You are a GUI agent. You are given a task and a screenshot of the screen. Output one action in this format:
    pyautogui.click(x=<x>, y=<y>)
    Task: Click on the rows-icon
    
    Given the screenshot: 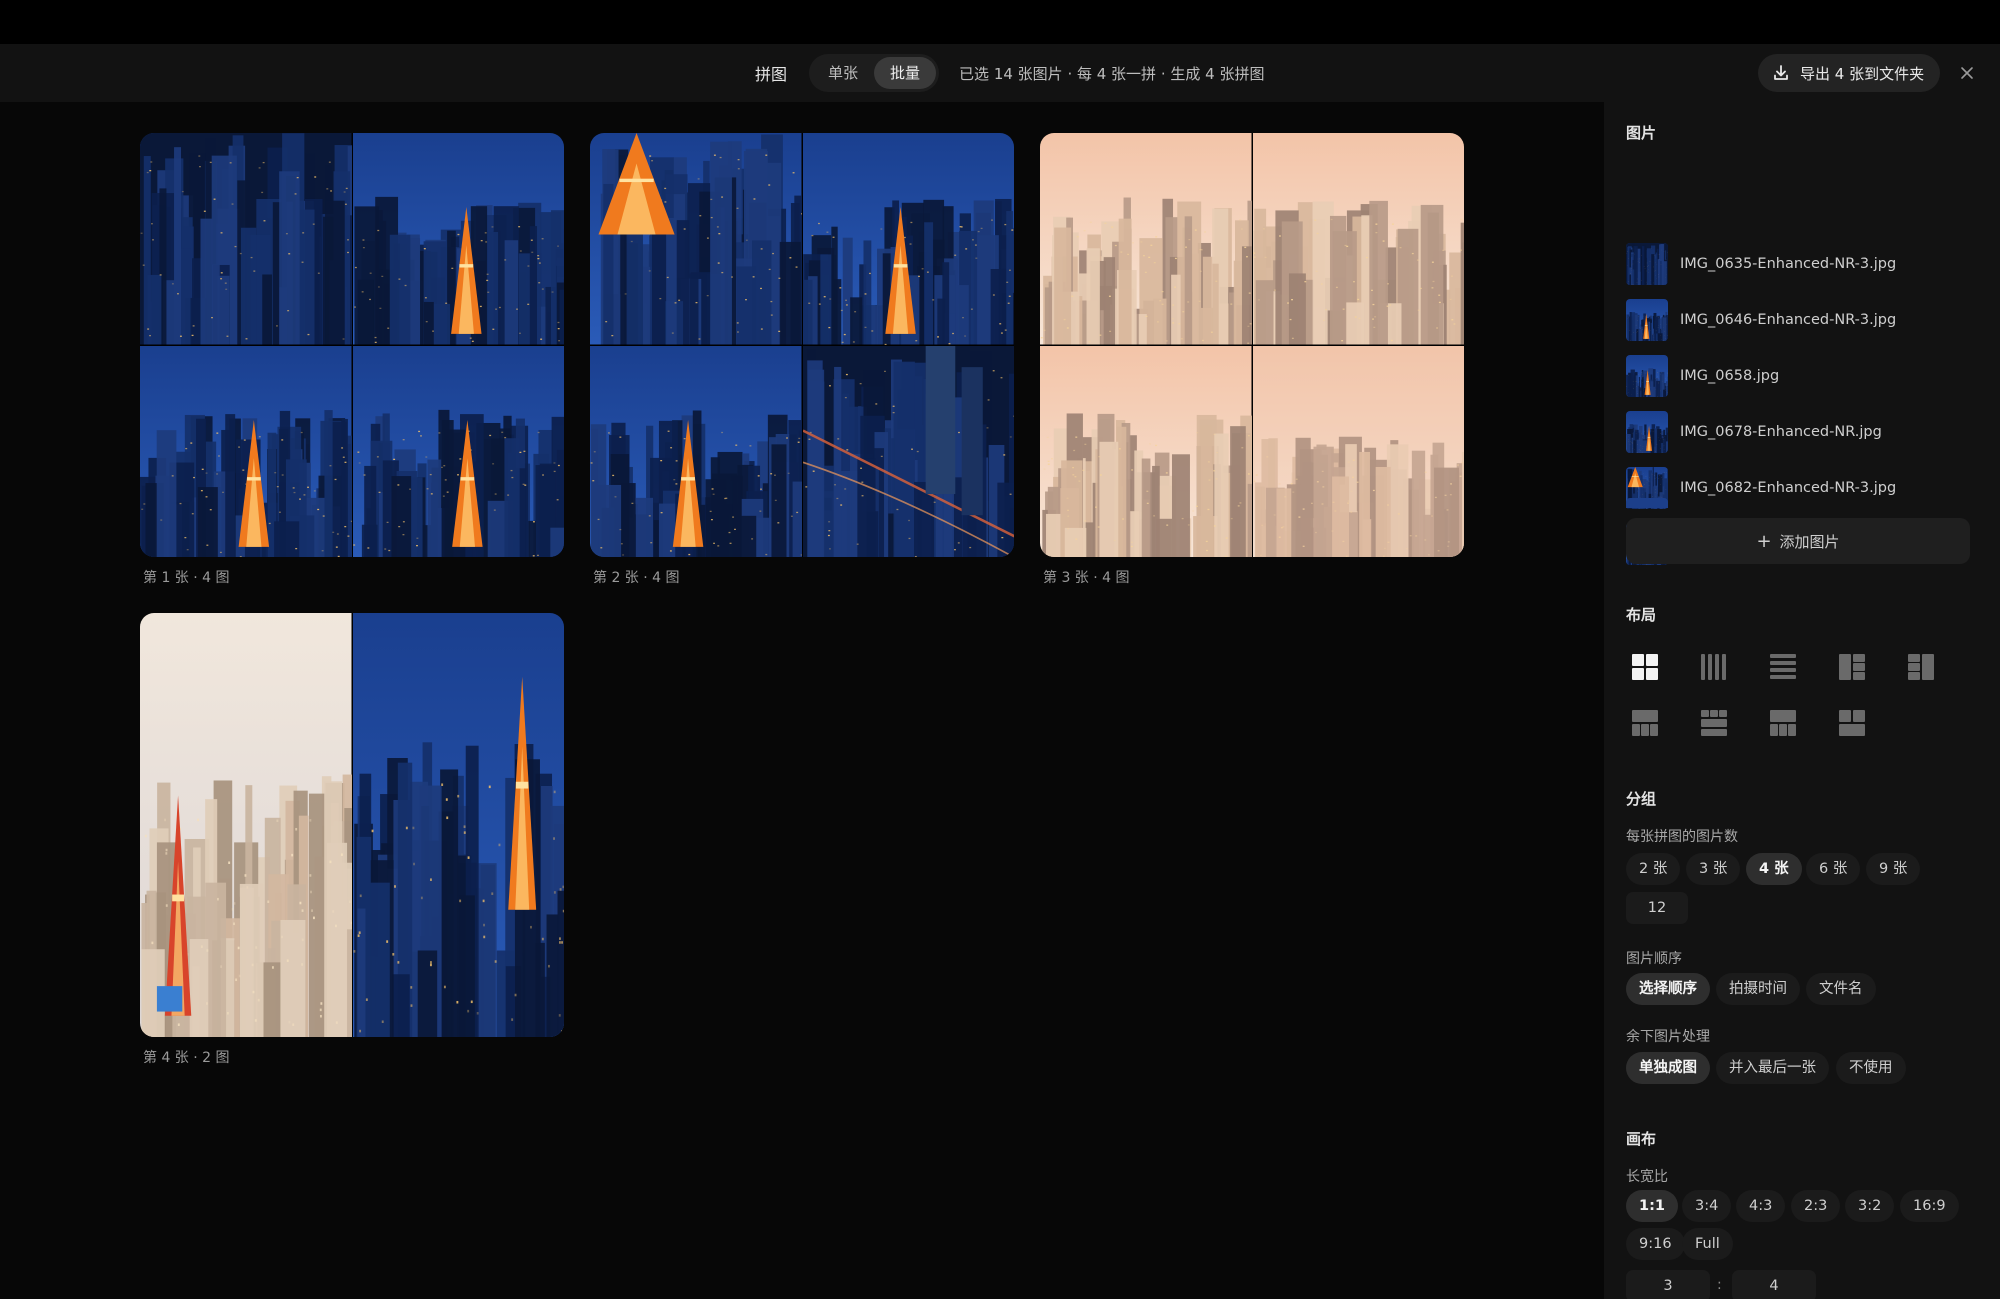 What is the action you would take?
    pyautogui.click(x=1783, y=666)
    